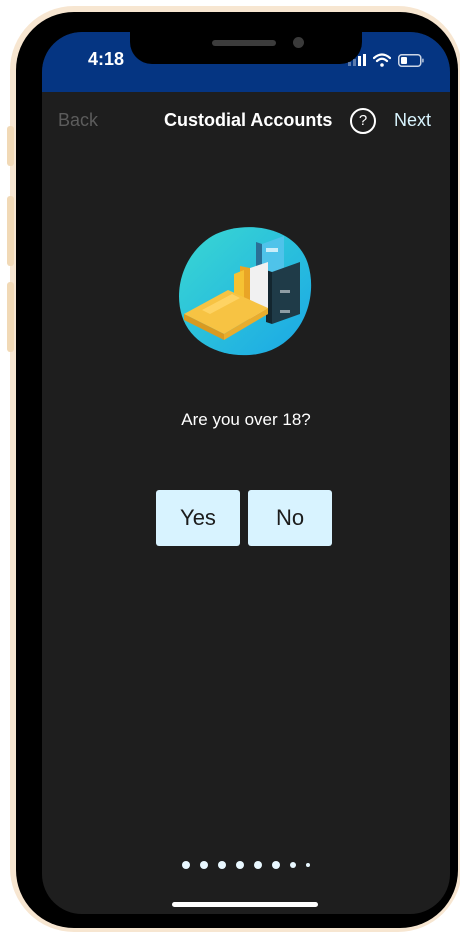 The height and width of the screenshot is (935, 460). Describe the element at coordinates (290, 518) in the screenshot. I see `no-button: No` at that location.